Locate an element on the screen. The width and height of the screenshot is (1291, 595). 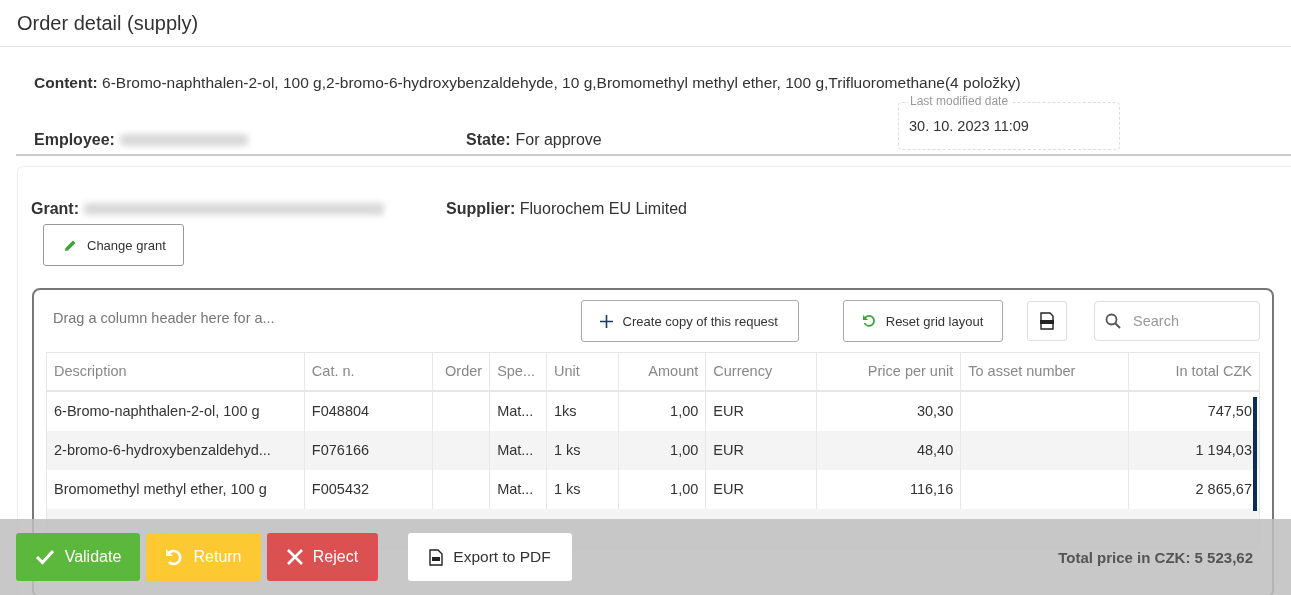
column-header: Cat. n. is located at coordinates (368, 371).